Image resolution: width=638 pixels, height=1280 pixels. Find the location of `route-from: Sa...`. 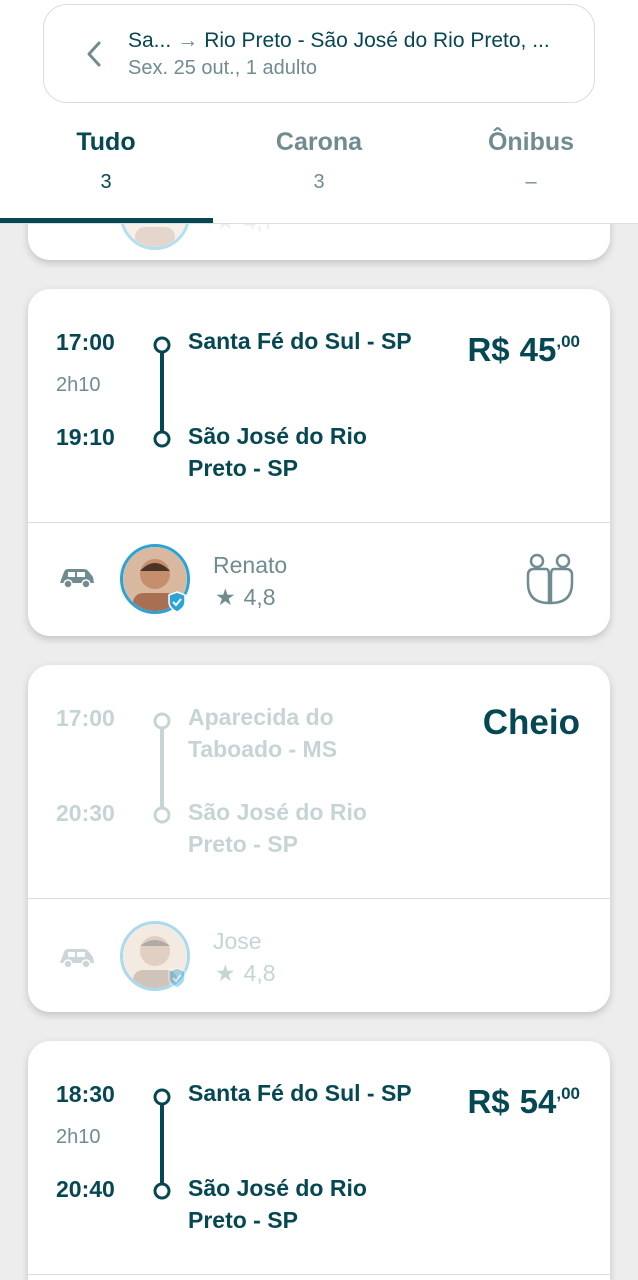

route-from: Sa... is located at coordinates (150, 40).